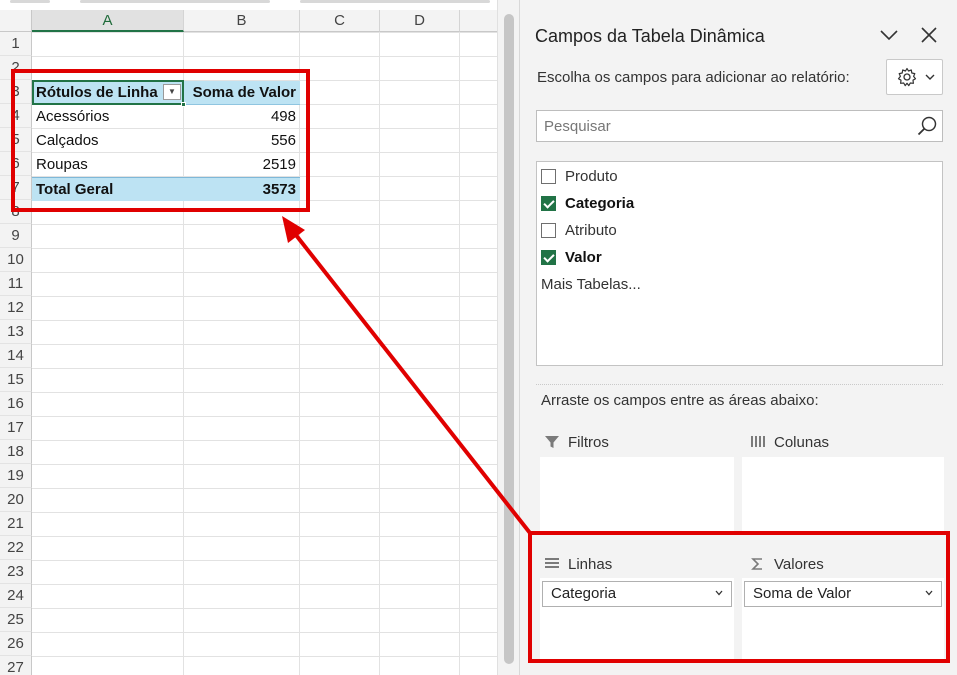  Describe the element at coordinates (722, 126) in the screenshot. I see `search-input` at that location.